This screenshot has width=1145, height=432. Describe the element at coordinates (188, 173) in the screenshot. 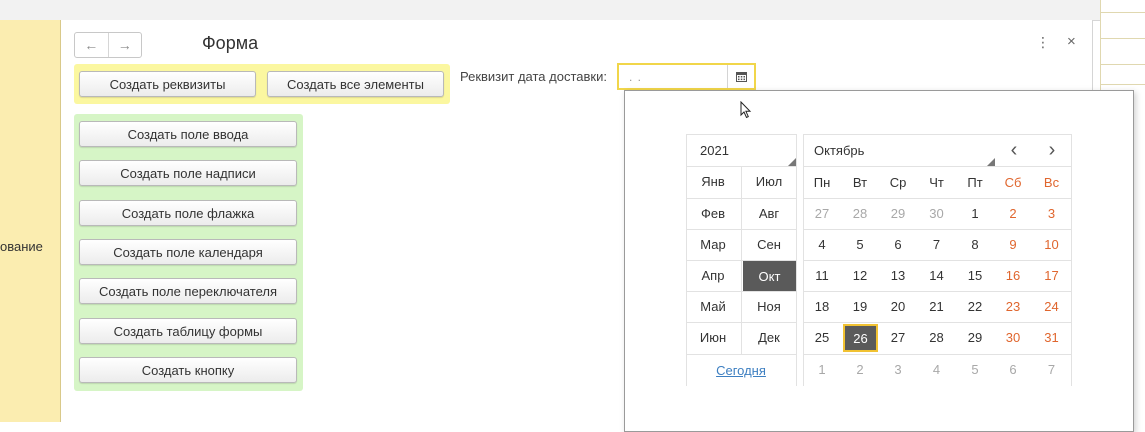

I see `create-label-field-button: Создать поле надписи` at that location.